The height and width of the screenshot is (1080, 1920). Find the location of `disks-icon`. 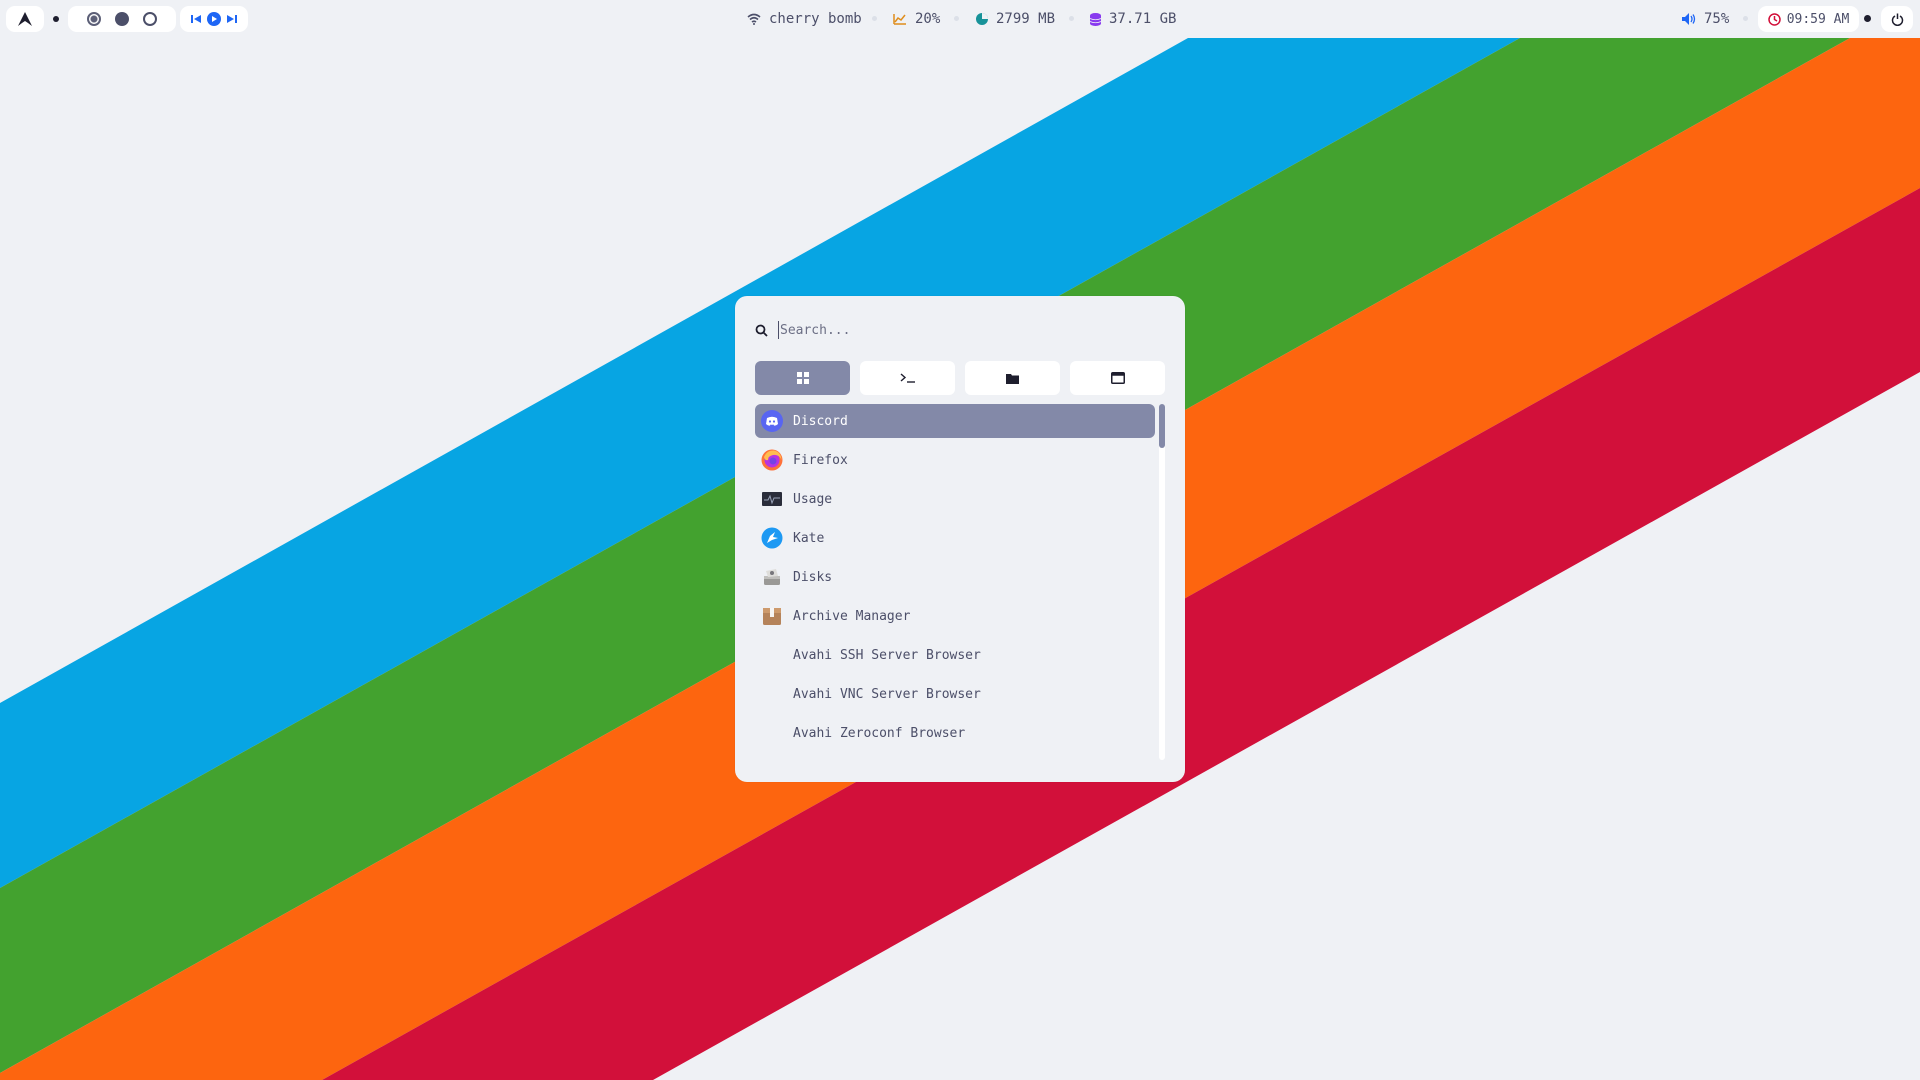

disks-icon is located at coordinates (772, 577).